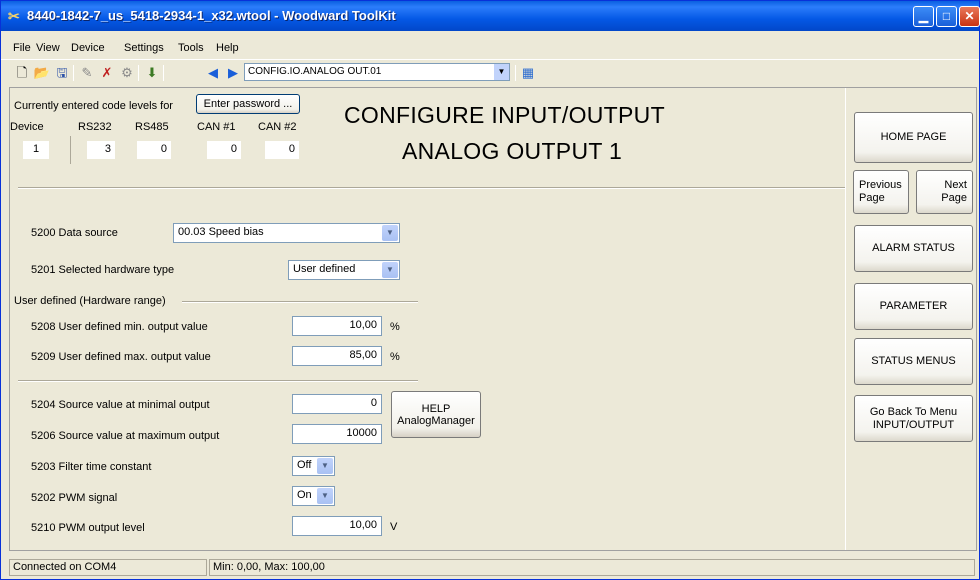 This screenshot has width=980, height=580. What do you see at coordinates (88, 48) in the screenshot?
I see `menu-device: Device` at bounding box center [88, 48].